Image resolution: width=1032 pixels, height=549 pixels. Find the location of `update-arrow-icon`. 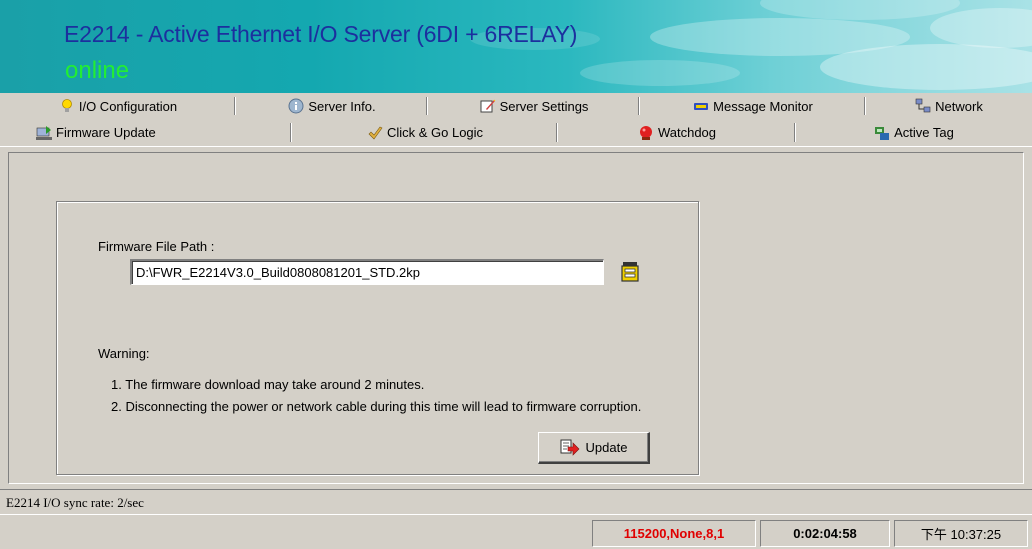

update-arrow-icon is located at coordinates (570, 448).